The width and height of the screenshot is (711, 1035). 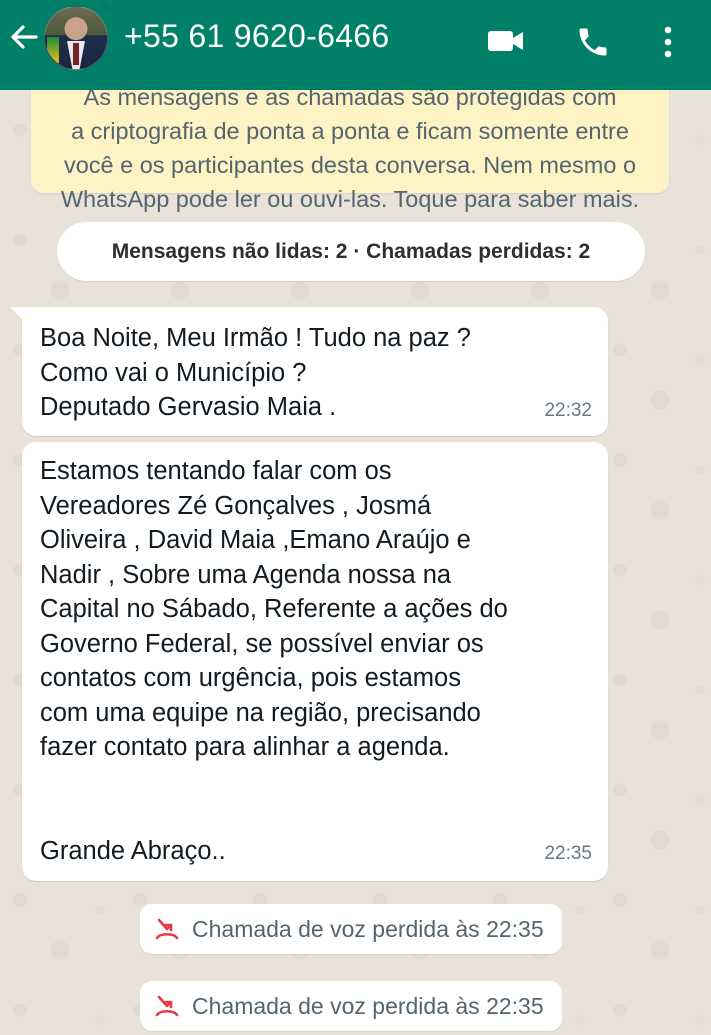 I want to click on message-text-line: Vereadores Zé Gonçalves , Josmá, so click(x=236, y=505).